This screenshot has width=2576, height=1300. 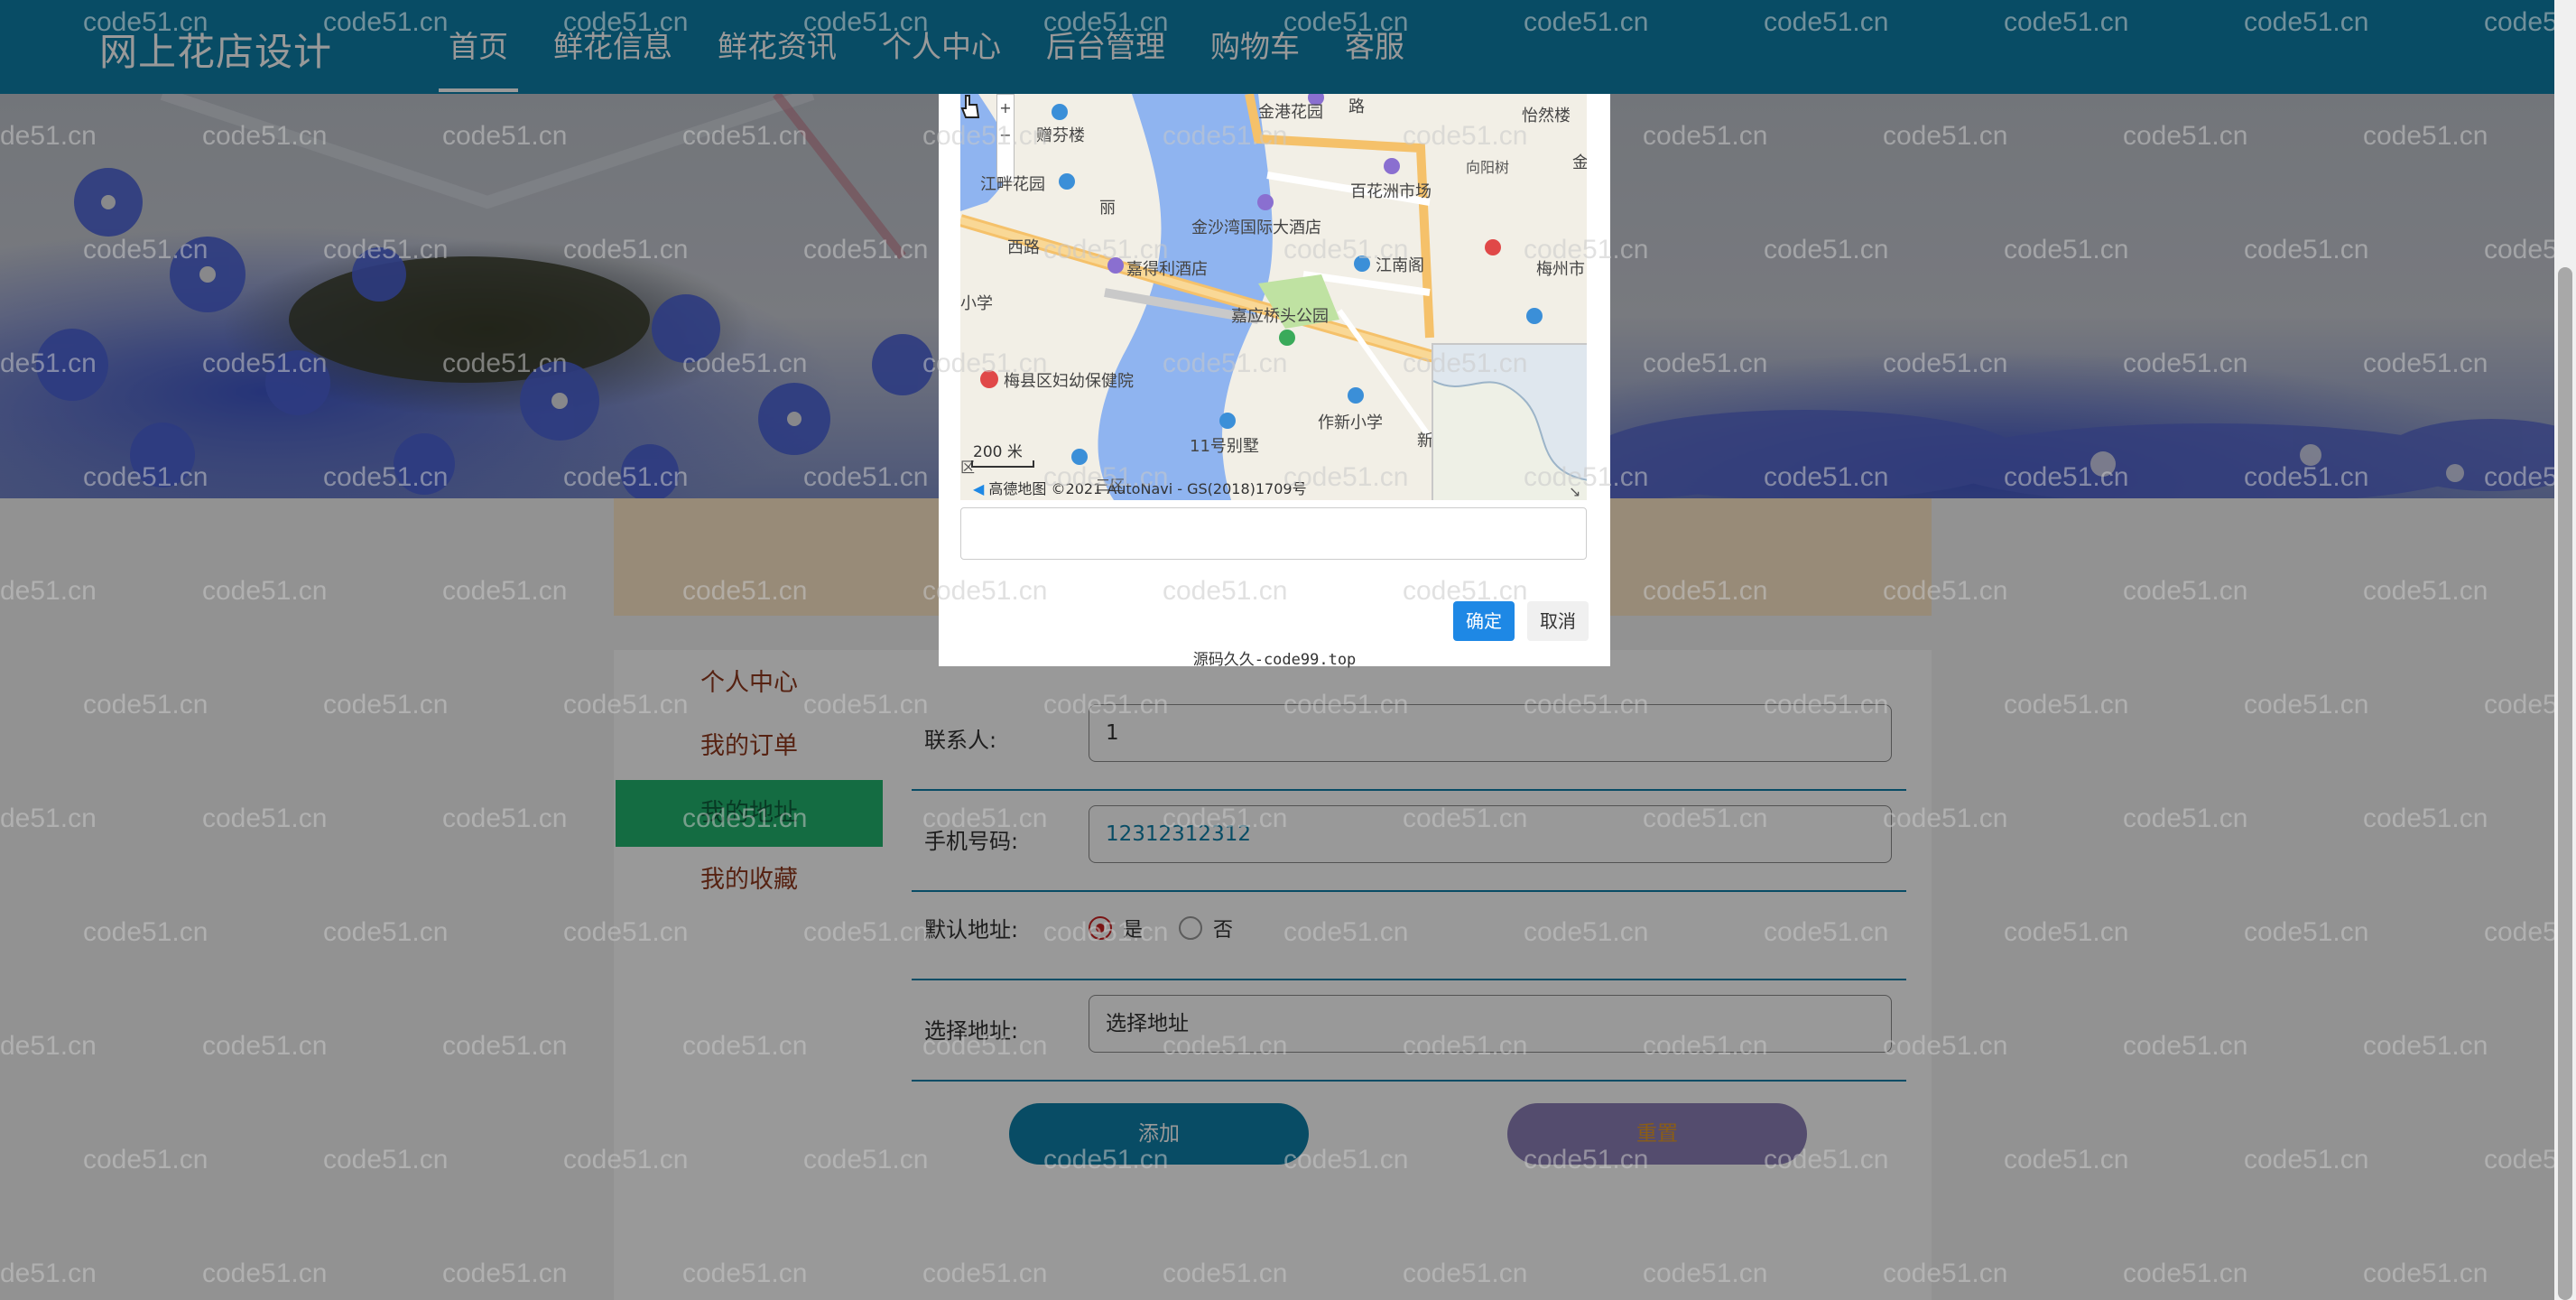 I want to click on map-zoom-control: + −, so click(x=1006, y=138).